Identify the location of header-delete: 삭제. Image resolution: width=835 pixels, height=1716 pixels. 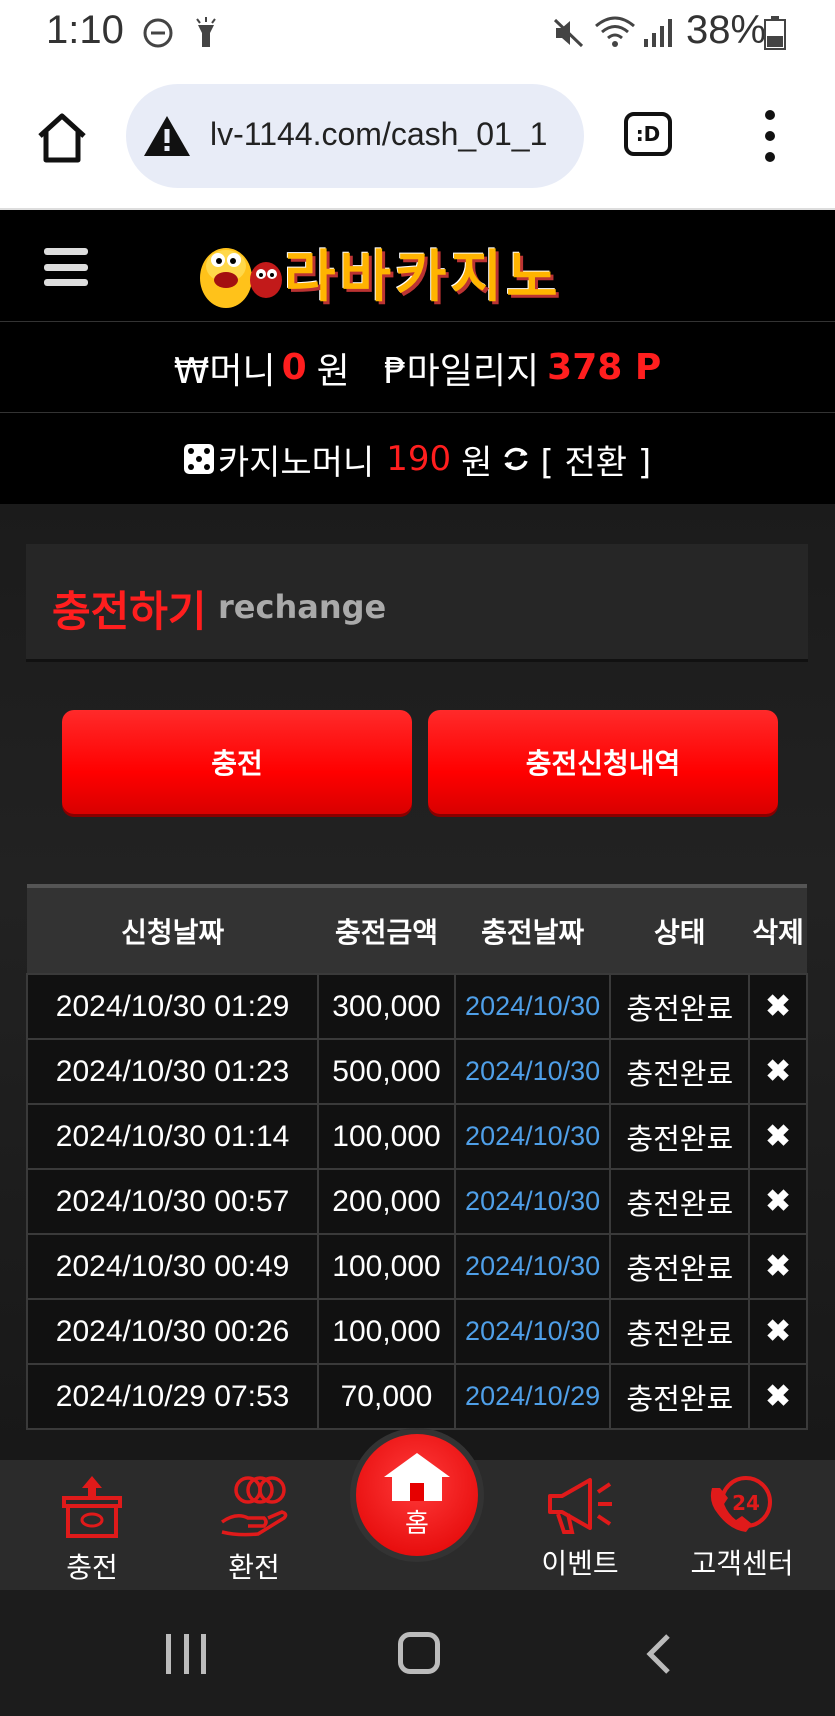
(778, 929).